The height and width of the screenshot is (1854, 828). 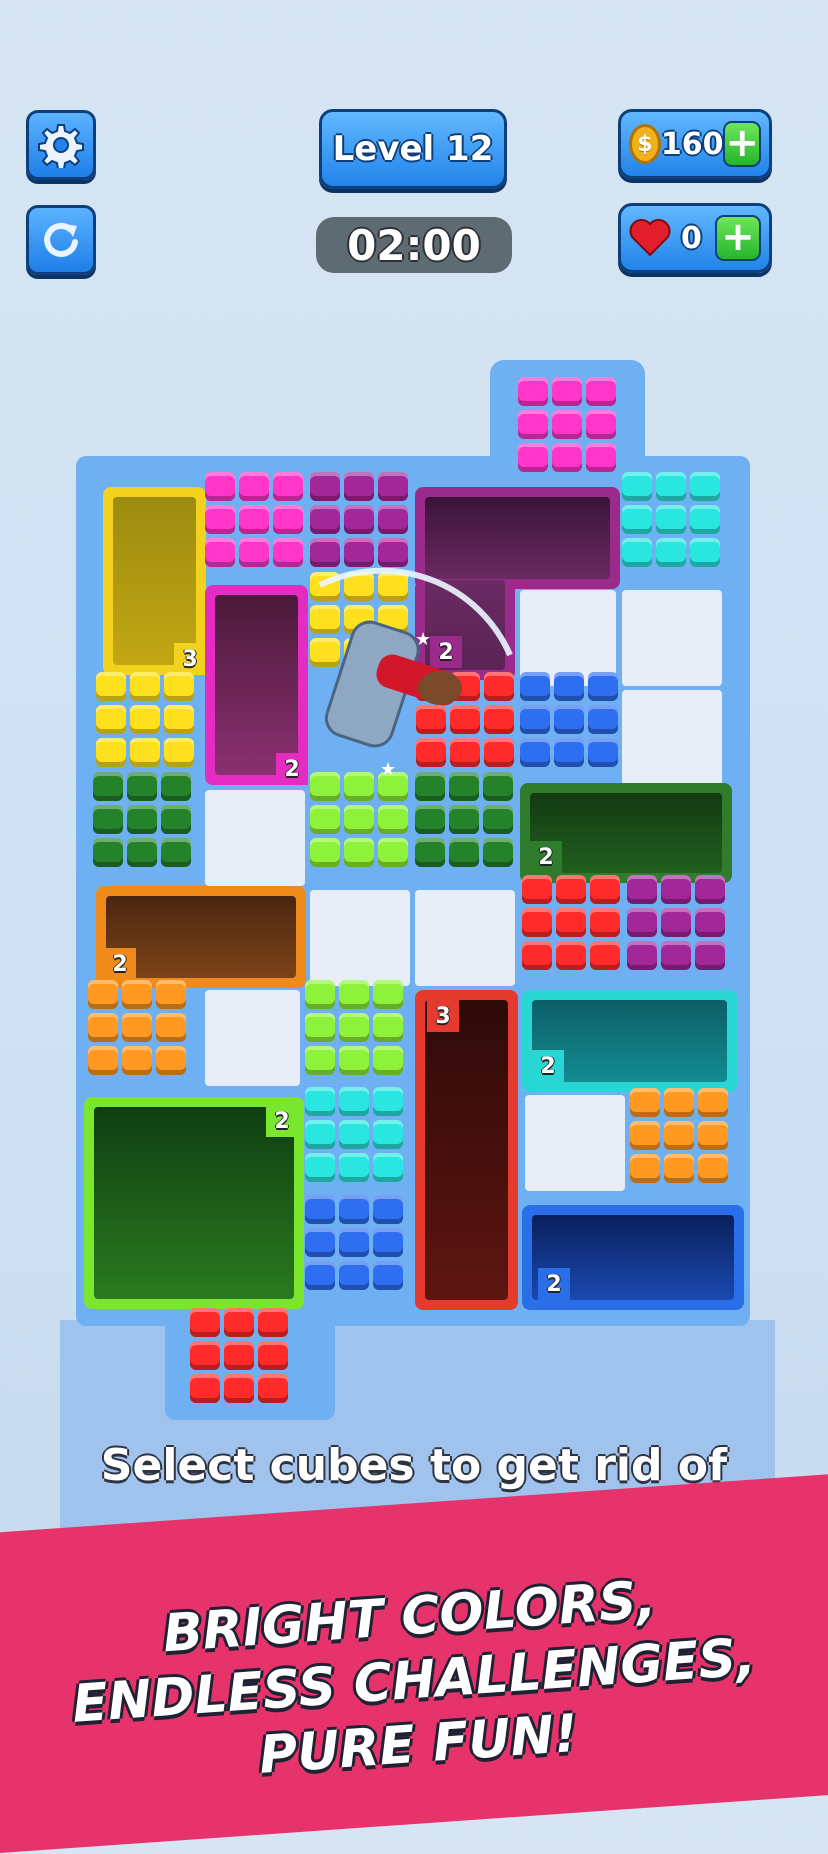 I want to click on coin-icon: $, so click(x=645, y=144).